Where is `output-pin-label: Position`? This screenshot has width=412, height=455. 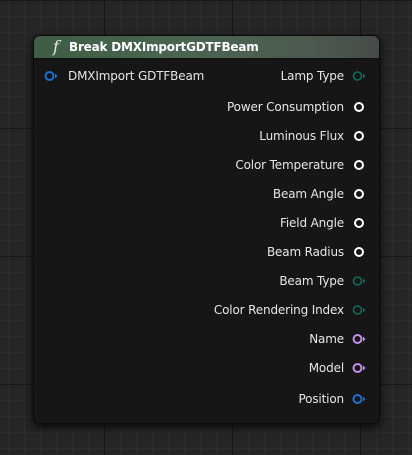
output-pin-label: Position is located at coordinates (321, 399).